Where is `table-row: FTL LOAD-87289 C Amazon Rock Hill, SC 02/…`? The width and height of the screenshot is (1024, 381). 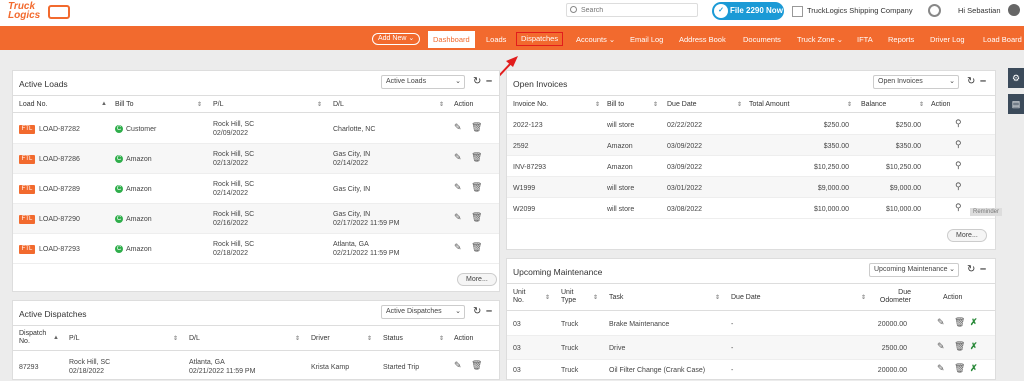 table-row: FTL LOAD-87289 C Amazon Rock Hill, SC 02/… is located at coordinates (256, 189).